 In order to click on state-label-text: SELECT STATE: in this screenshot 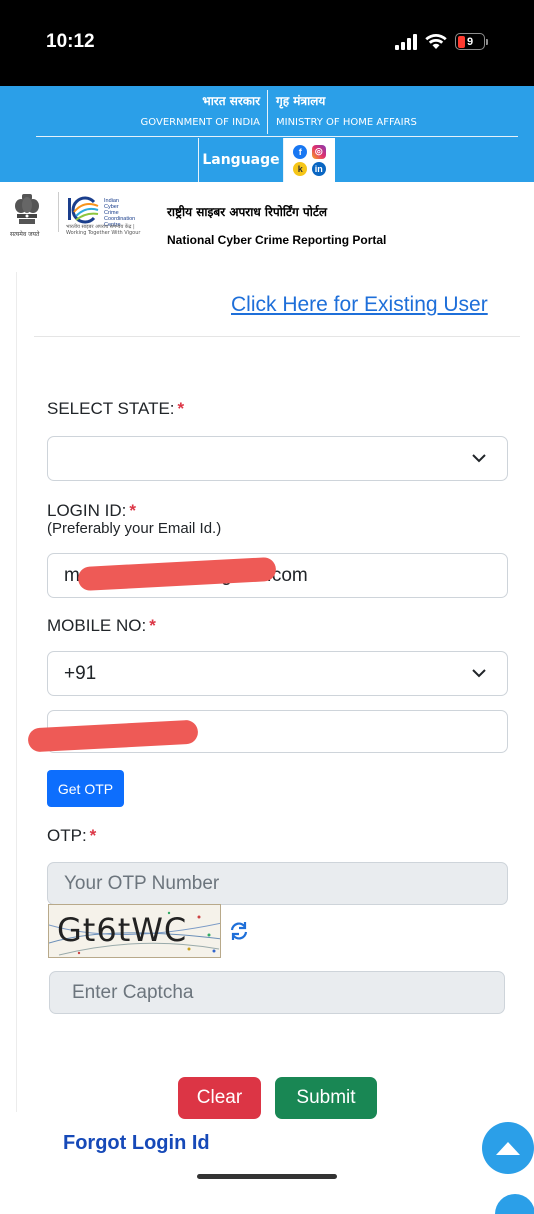, I will do `click(111, 408)`.